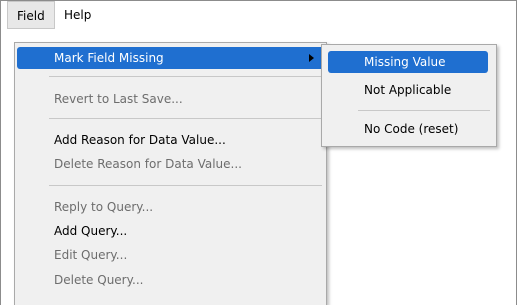 This screenshot has width=517, height=305. Describe the element at coordinates (258, 15) in the screenshot. I see `menubar: Field Help` at that location.